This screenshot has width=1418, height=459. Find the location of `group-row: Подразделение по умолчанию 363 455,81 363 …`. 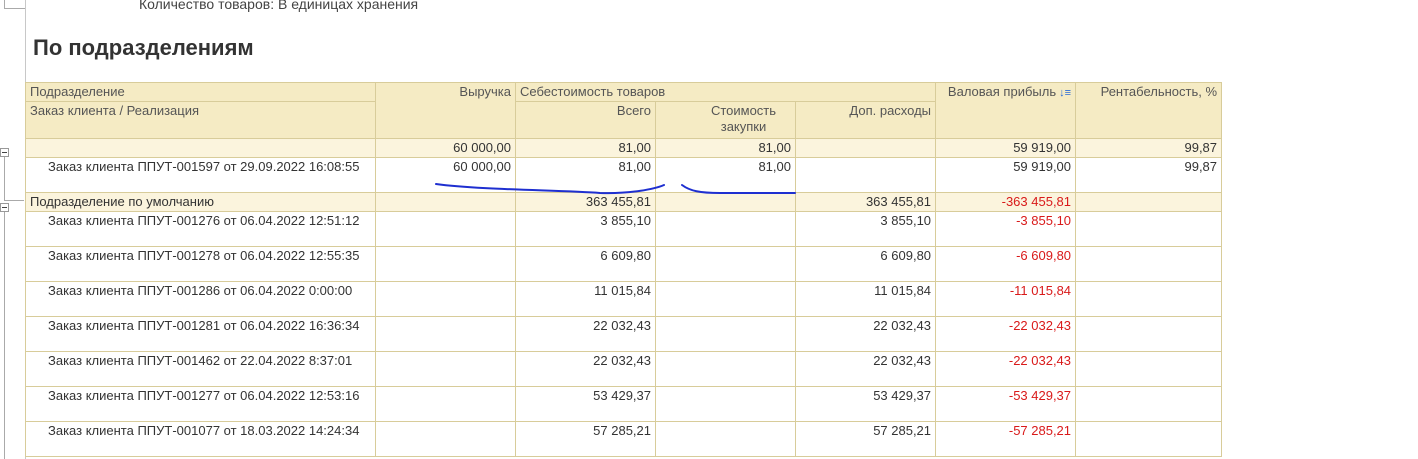

group-row: Подразделение по умолчанию 363 455,81 363 … is located at coordinates (624, 202).